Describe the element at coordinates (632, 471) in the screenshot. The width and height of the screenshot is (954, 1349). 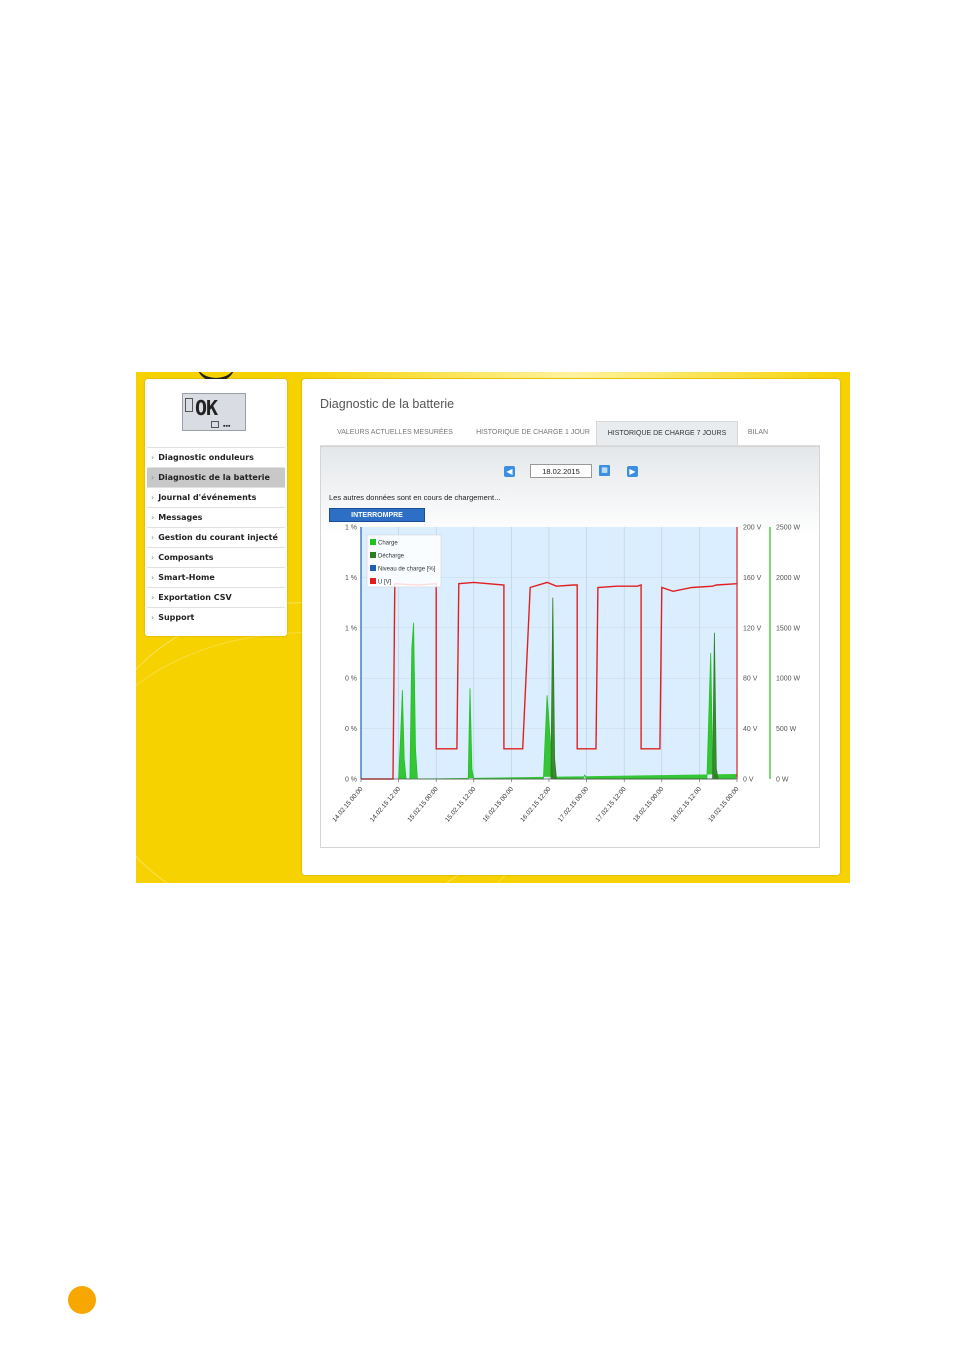
I see `next-date-button: ▶` at that location.